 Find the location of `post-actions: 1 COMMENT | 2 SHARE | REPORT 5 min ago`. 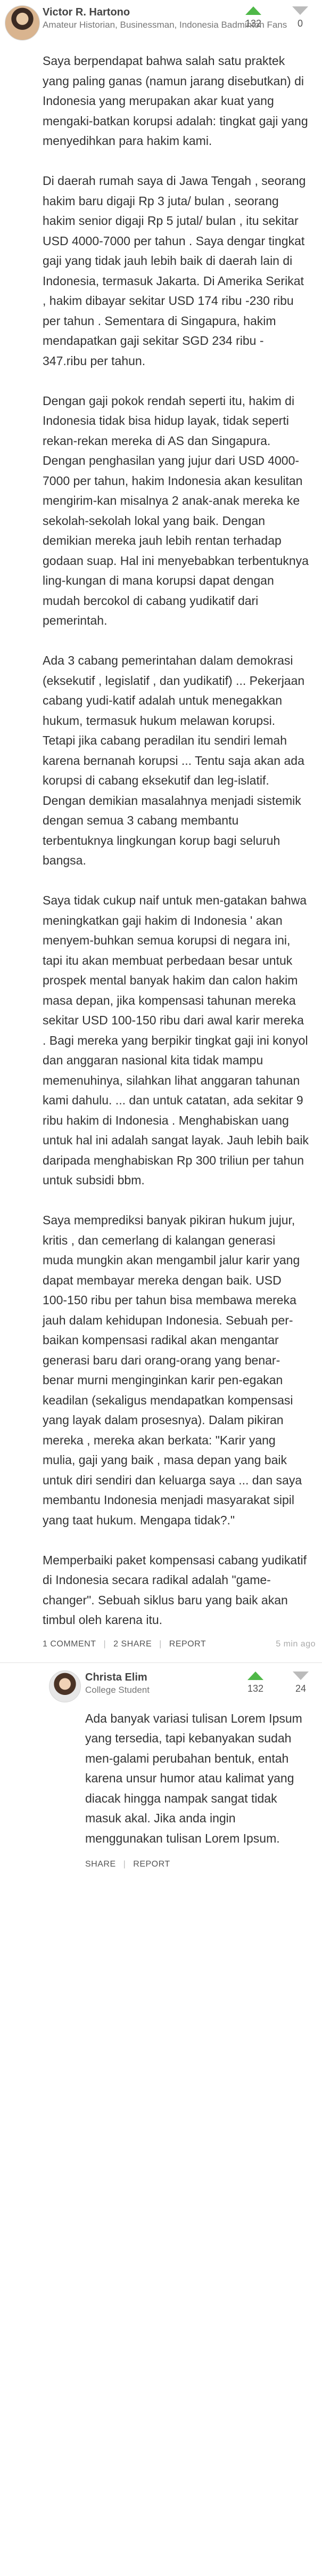

post-actions: 1 COMMENT | 2 SHARE | REPORT 5 min ago is located at coordinates (182, 1645).